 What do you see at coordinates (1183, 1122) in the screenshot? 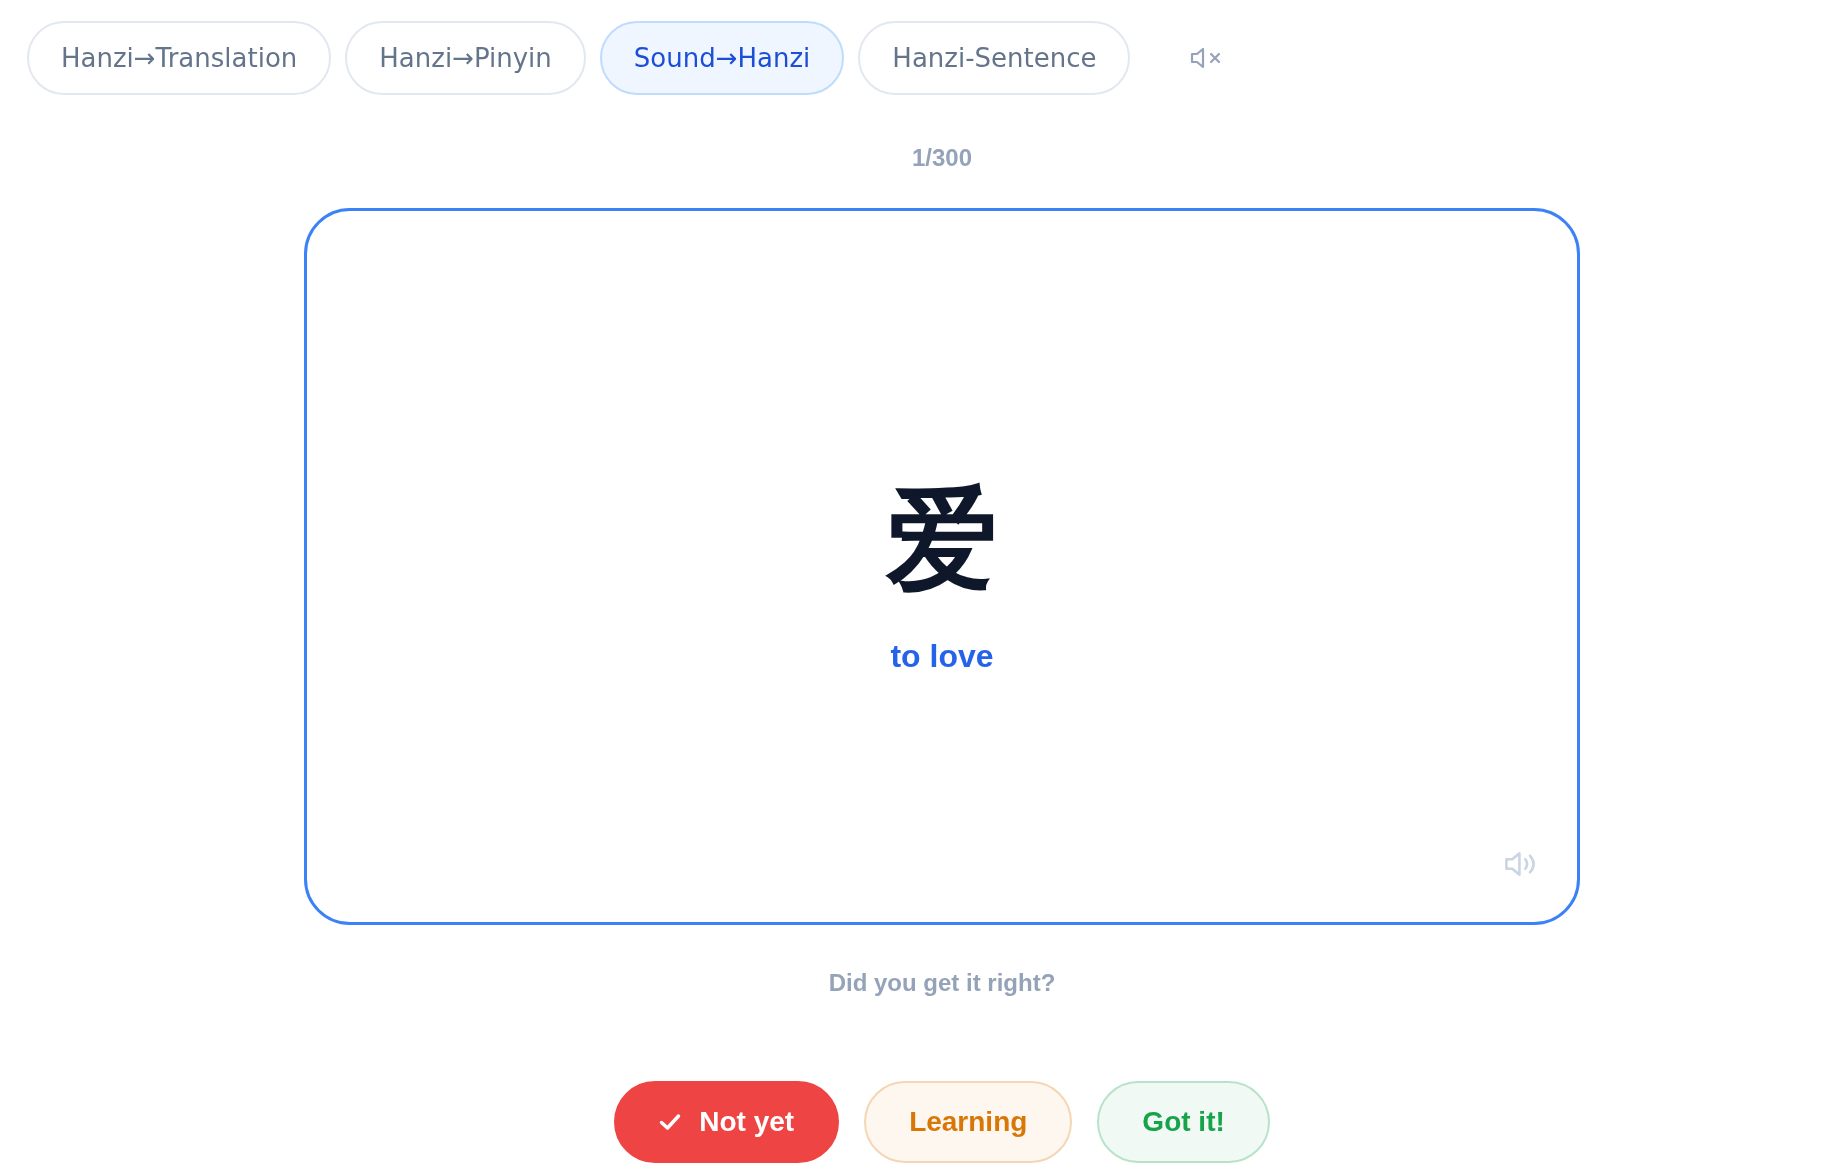
I see `rating-button: Got it!` at bounding box center [1183, 1122].